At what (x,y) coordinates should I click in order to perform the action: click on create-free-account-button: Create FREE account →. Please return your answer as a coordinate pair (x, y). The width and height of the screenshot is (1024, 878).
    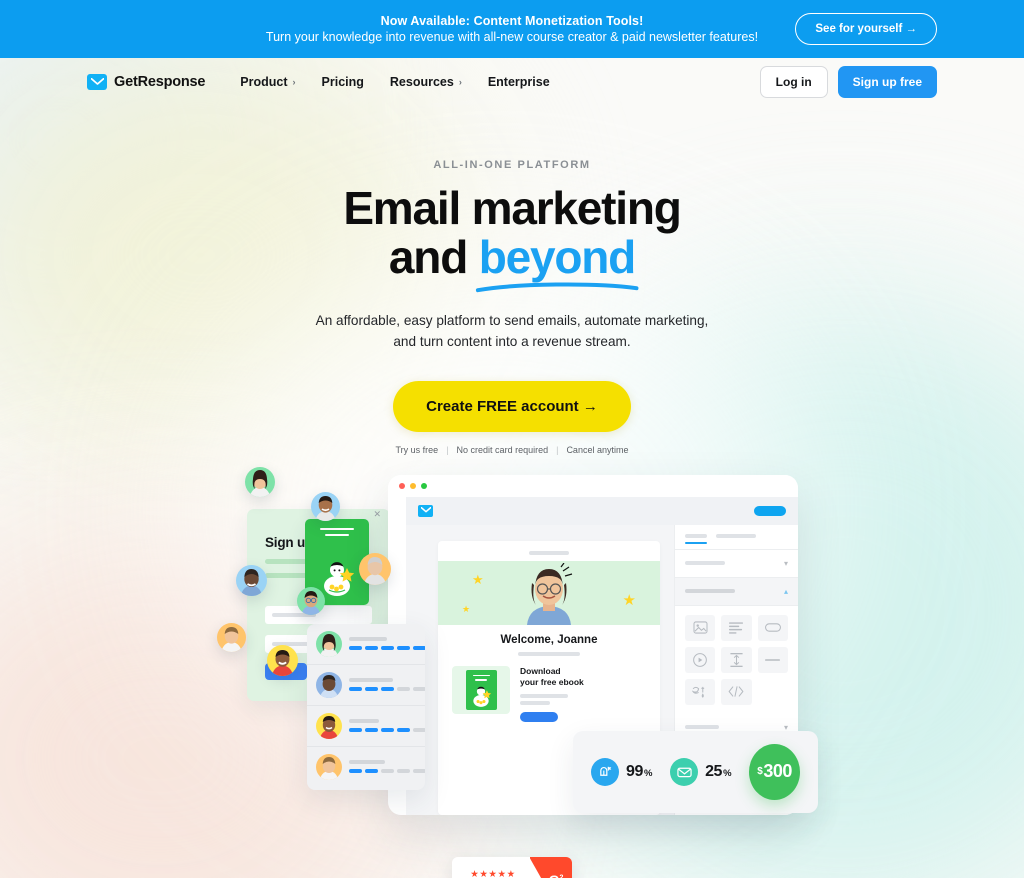
    Looking at the image, I should click on (512, 406).